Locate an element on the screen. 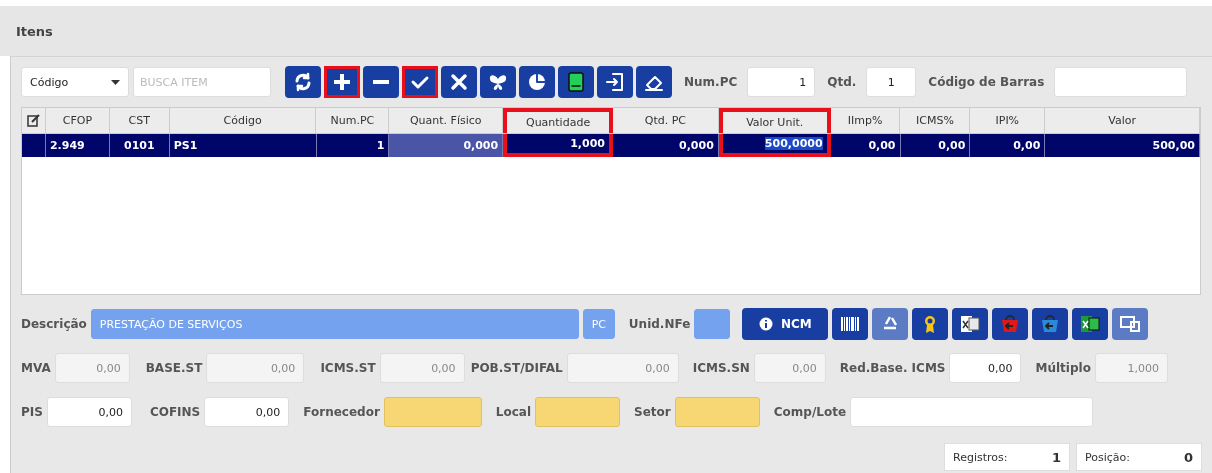  eraser-button is located at coordinates (654, 82).